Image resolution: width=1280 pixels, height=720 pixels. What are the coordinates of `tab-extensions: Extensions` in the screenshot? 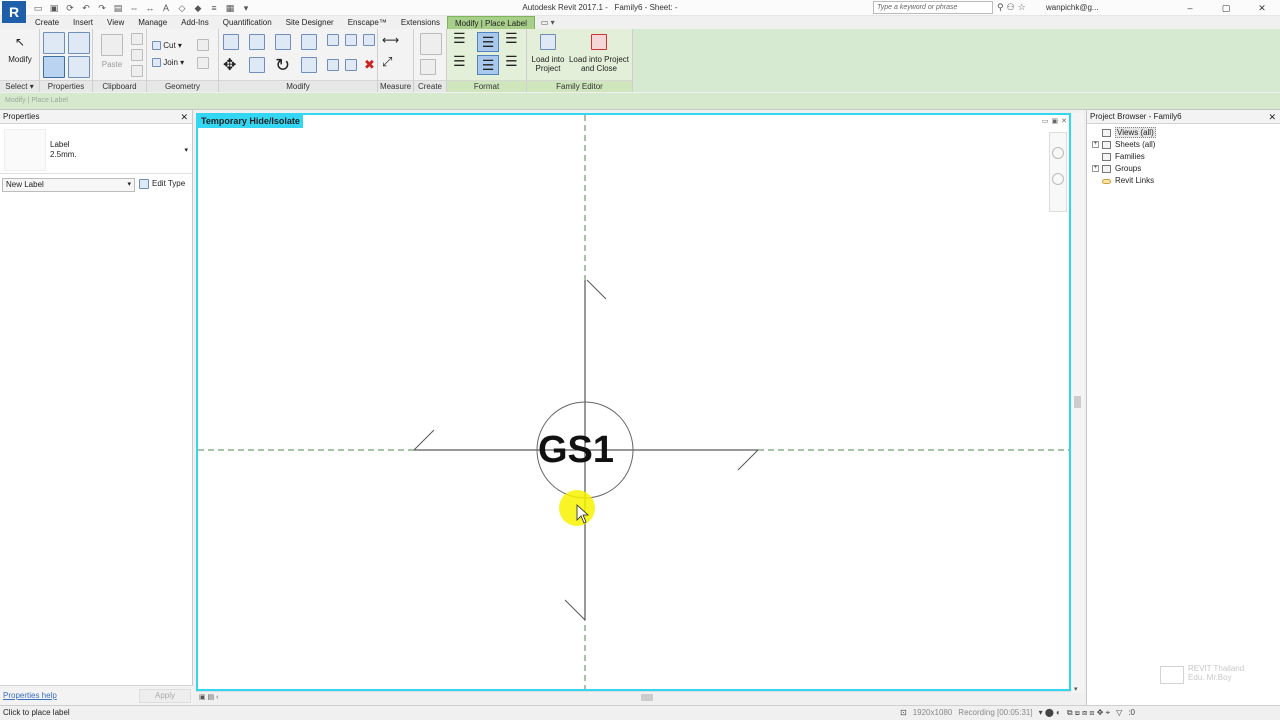 It's located at (420, 22).